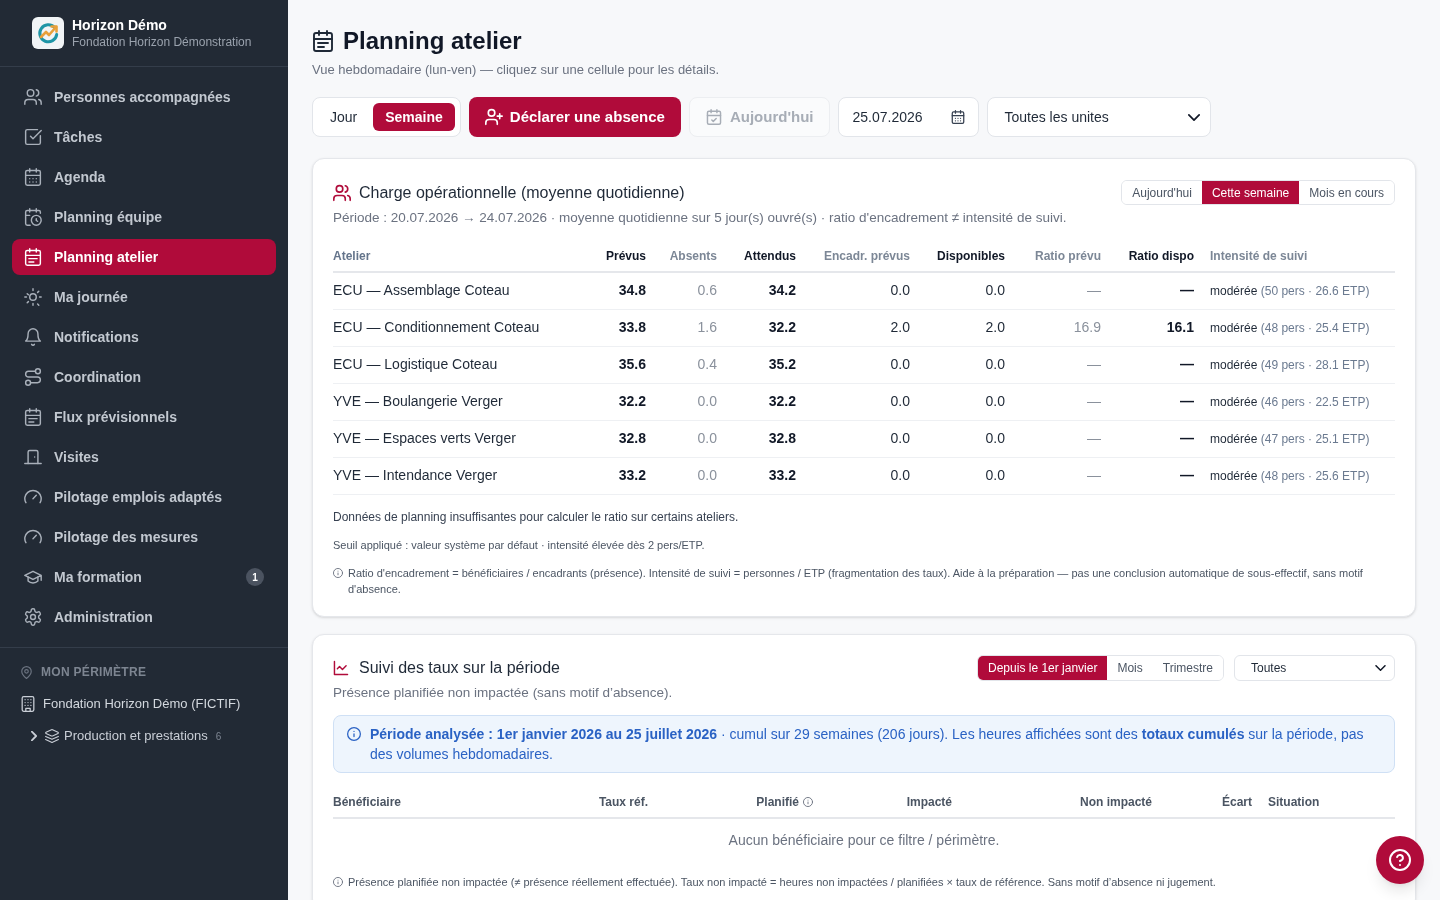 The image size is (1440, 900). Describe the element at coordinates (26, 672) in the screenshot. I see `map-pin-icon` at that location.